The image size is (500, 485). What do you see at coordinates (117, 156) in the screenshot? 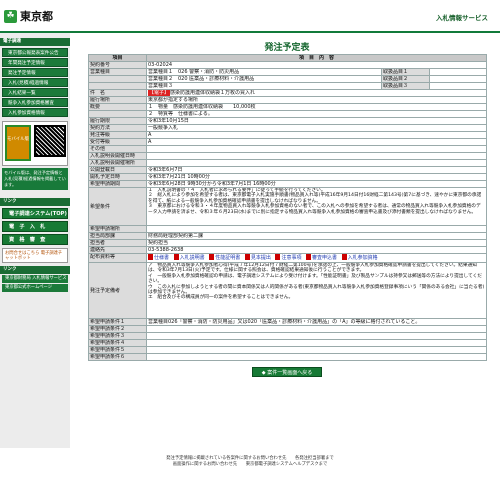
I see `row-label: 入札説明会開催日時` at bounding box center [117, 156].